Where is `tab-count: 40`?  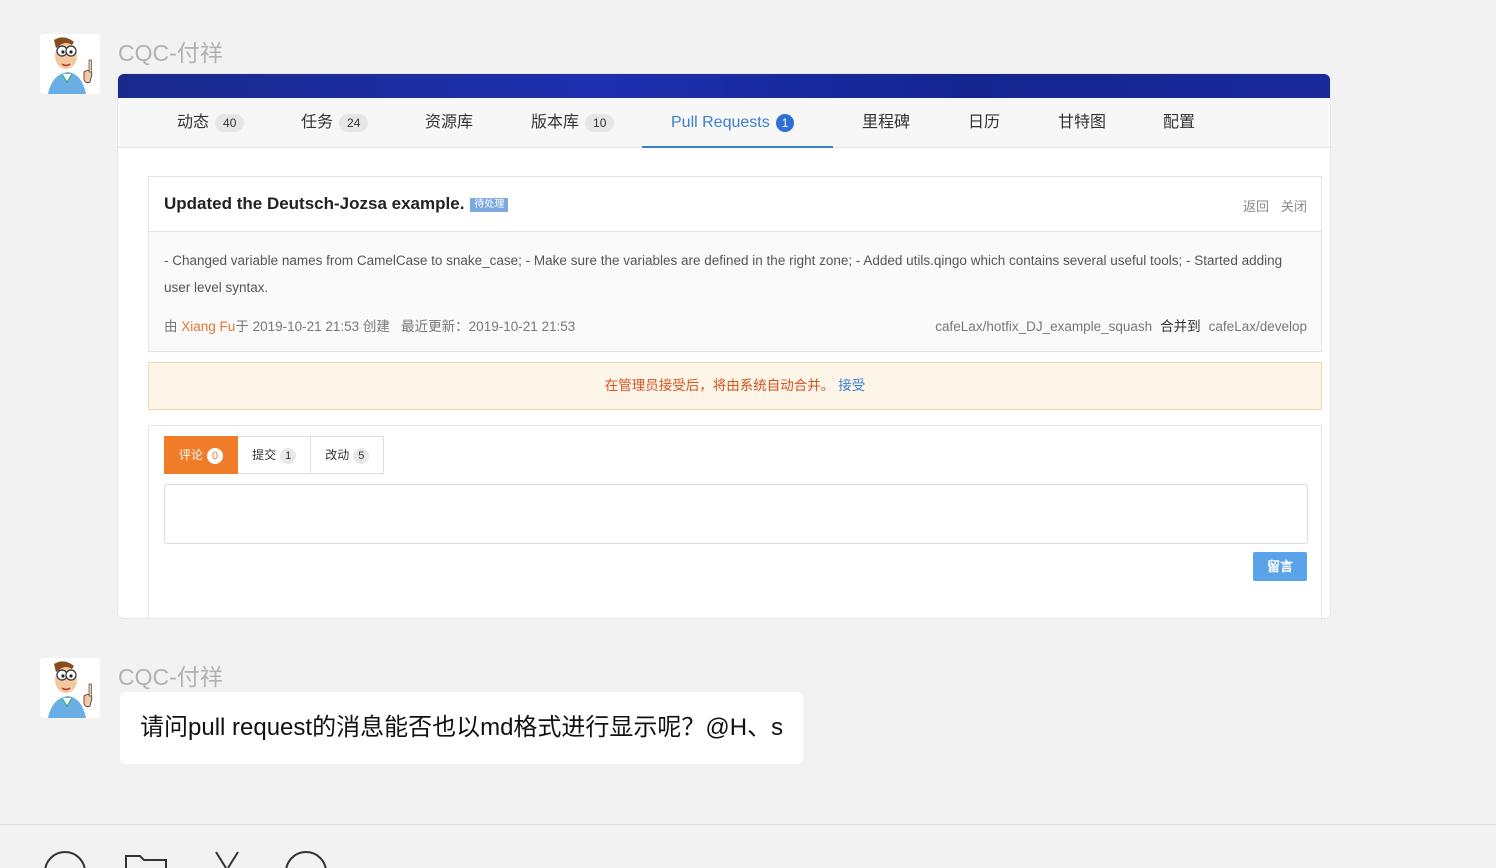 tab-count: 40 is located at coordinates (230, 122).